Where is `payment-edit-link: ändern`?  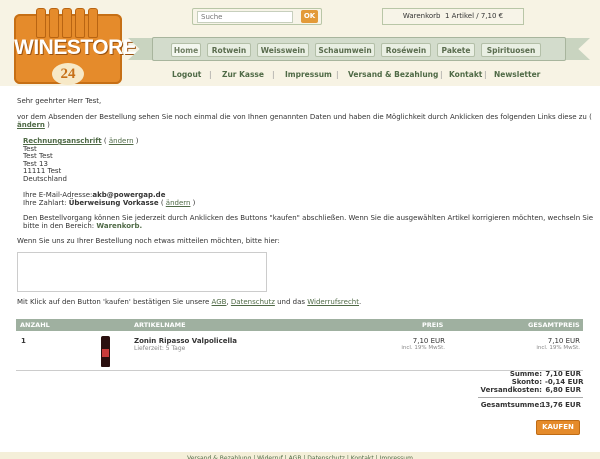
payment-edit-link: ändern is located at coordinates (178, 203).